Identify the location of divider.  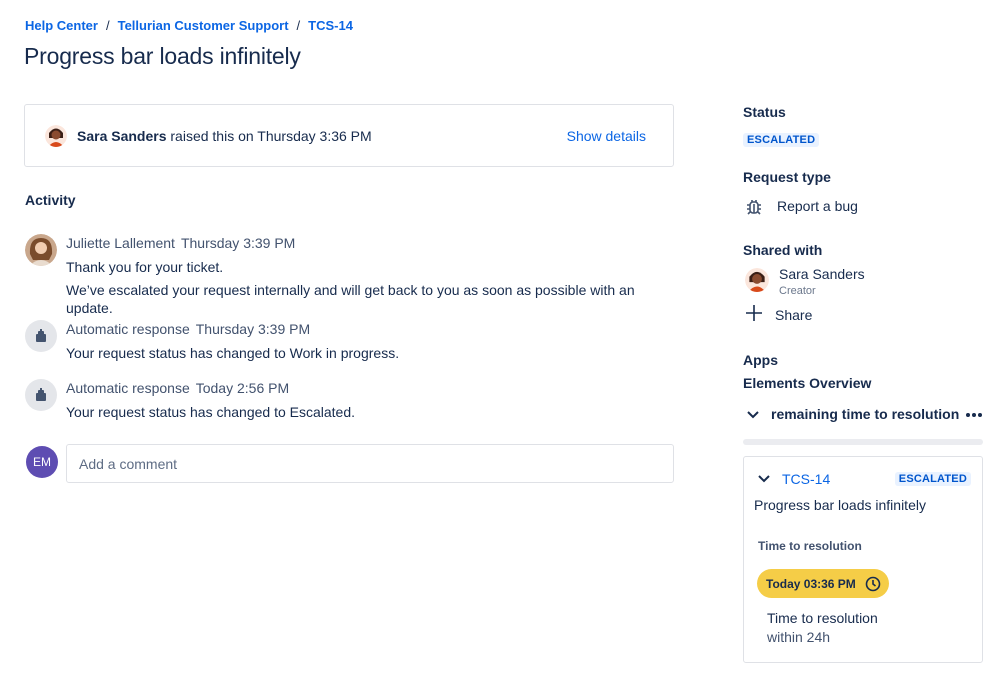
(863, 442).